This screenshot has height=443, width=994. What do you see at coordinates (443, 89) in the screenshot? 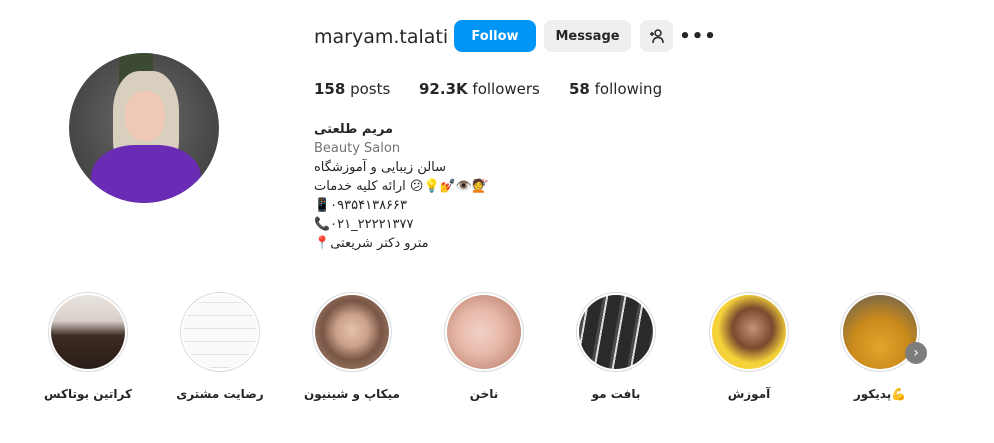
I see `followers-count: 92.3K` at bounding box center [443, 89].